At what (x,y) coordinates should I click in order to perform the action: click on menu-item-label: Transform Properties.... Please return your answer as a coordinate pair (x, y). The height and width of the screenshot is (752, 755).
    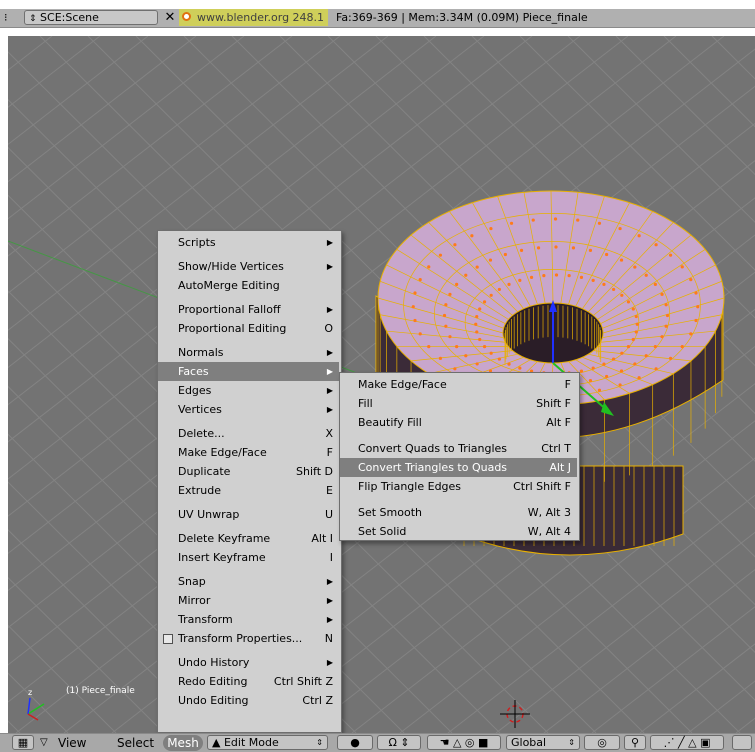
    Looking at the image, I should click on (240, 638).